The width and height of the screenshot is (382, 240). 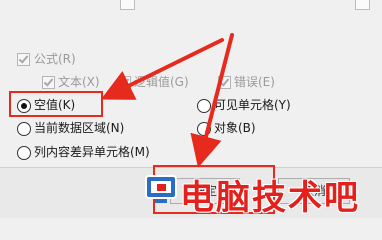 What do you see at coordinates (162, 69) in the screenshot?
I see `arrow-to-blanks` at bounding box center [162, 69].